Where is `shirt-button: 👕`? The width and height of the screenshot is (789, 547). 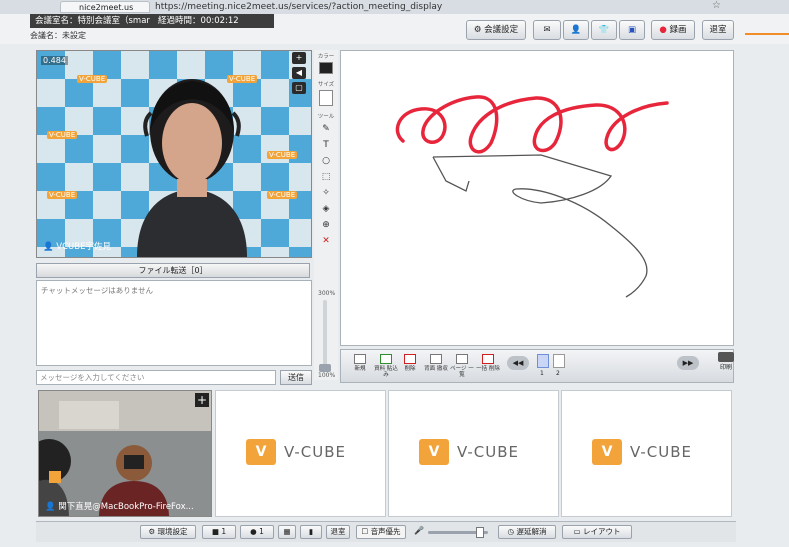
shirt-button: 👕 is located at coordinates (604, 30).